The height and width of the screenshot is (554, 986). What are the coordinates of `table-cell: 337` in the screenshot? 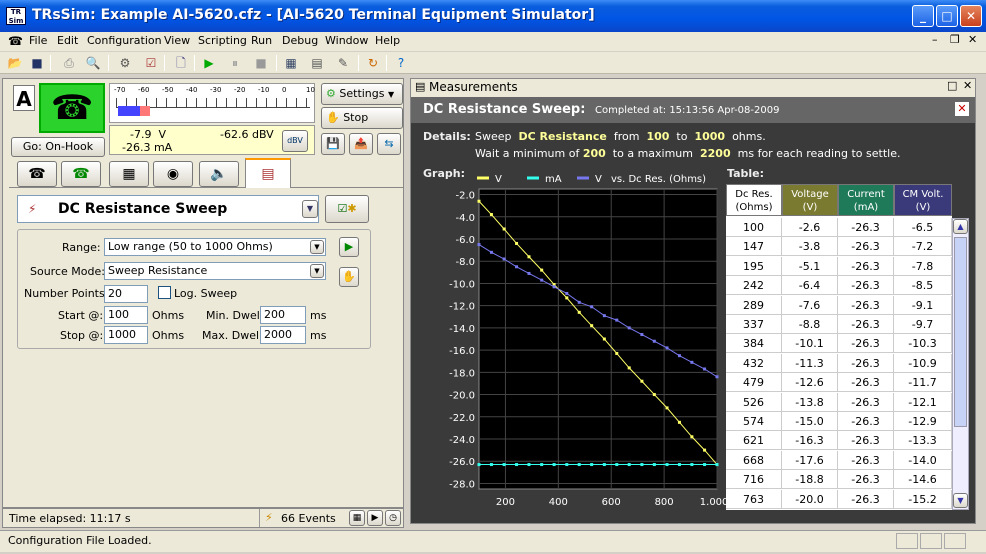 It's located at (754, 324).